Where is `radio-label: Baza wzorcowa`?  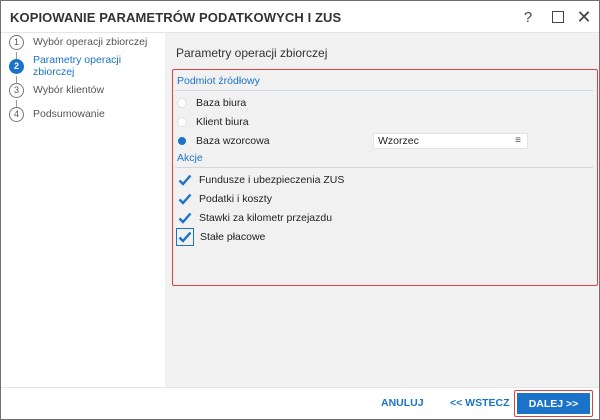
radio-label: Baza wzorcowa is located at coordinates (233, 141).